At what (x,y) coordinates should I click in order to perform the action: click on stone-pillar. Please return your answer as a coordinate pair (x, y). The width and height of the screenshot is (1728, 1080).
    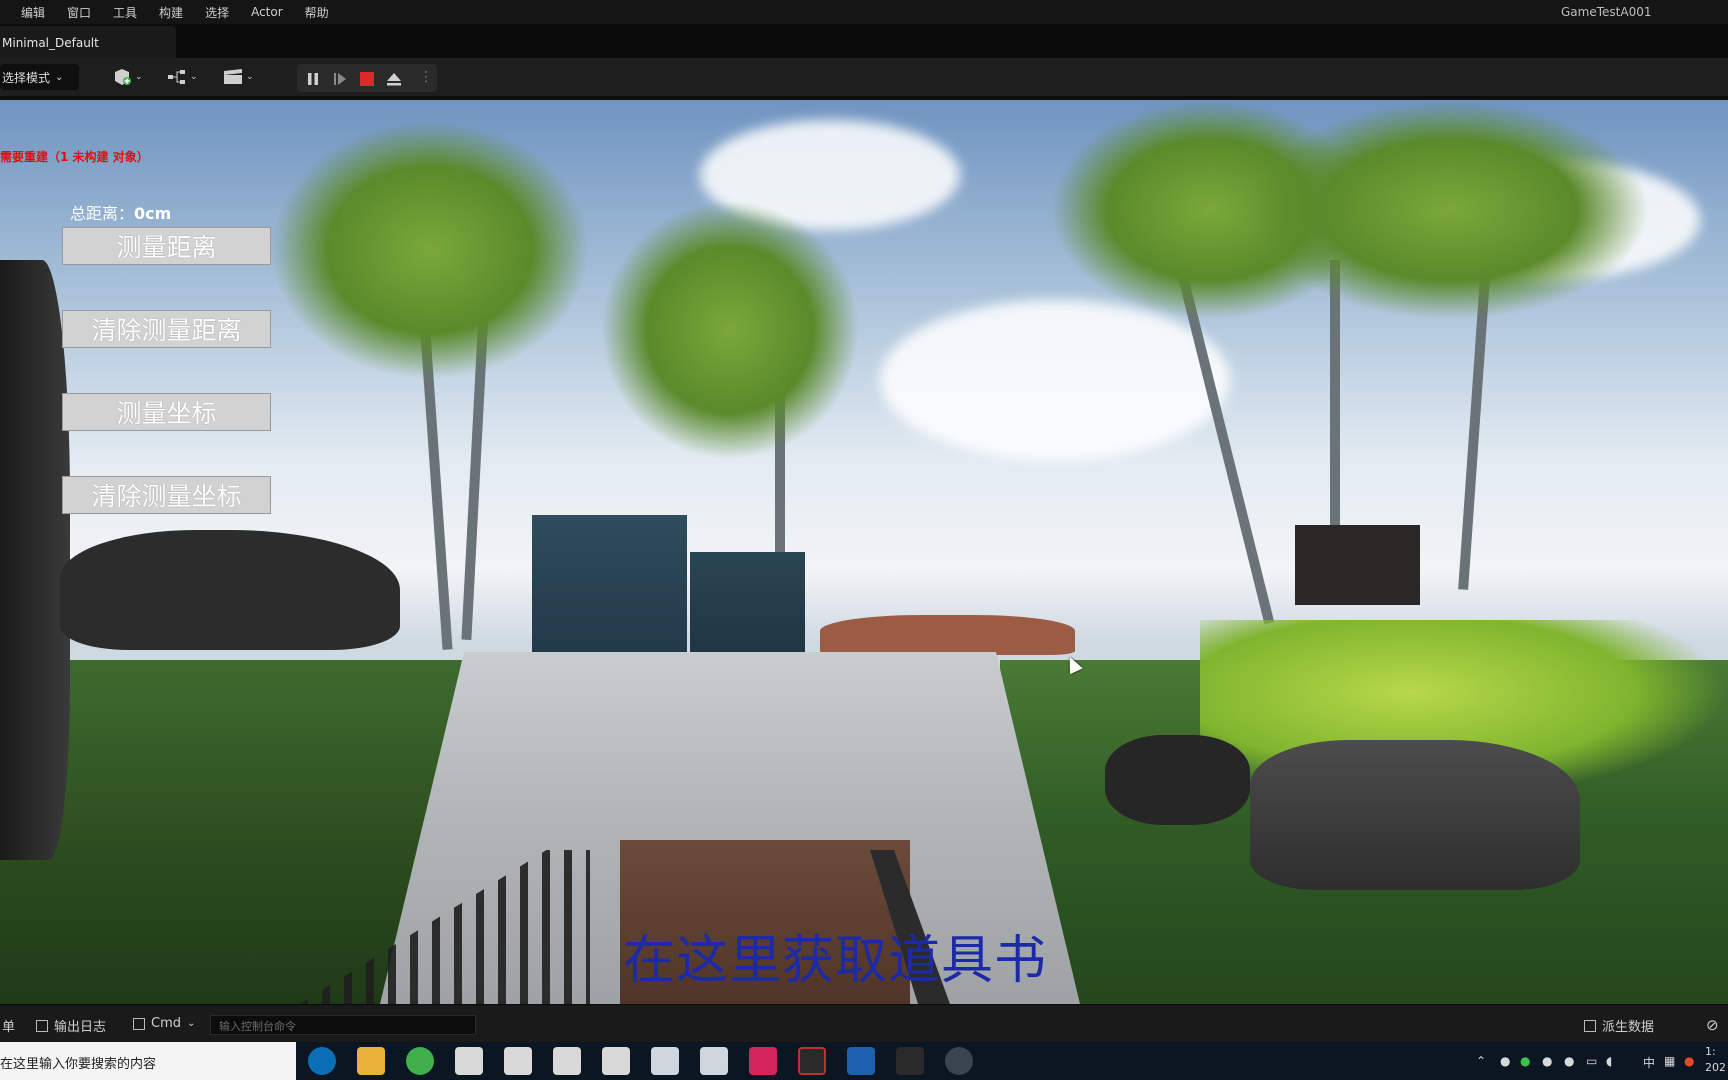
    Looking at the image, I should click on (1357, 565).